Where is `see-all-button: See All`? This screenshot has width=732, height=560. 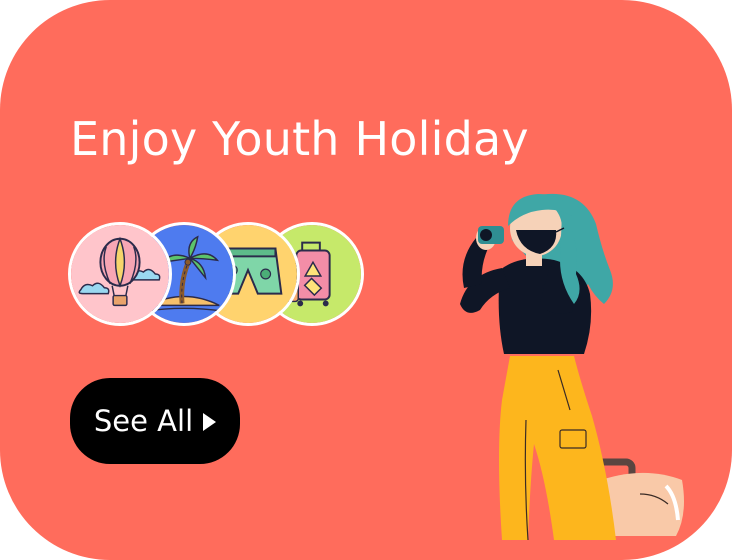 see-all-button: See All is located at coordinates (155, 421).